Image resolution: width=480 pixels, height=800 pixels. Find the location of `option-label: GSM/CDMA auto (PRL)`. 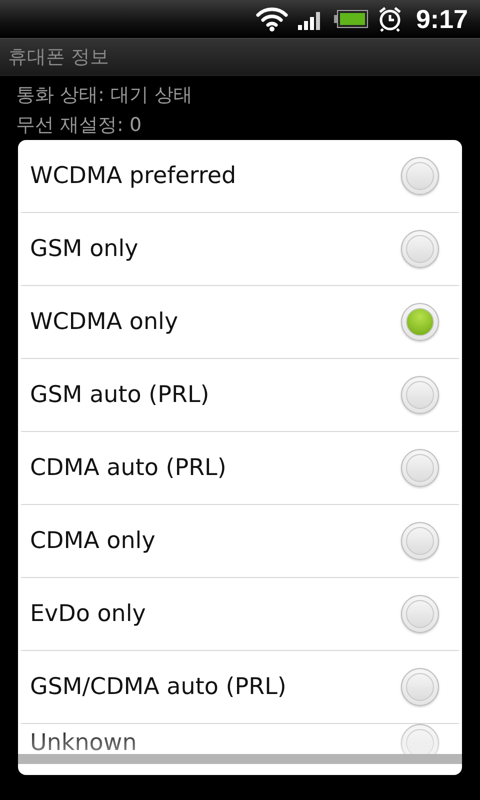

option-label: GSM/CDMA auto (PRL) is located at coordinates (158, 687).